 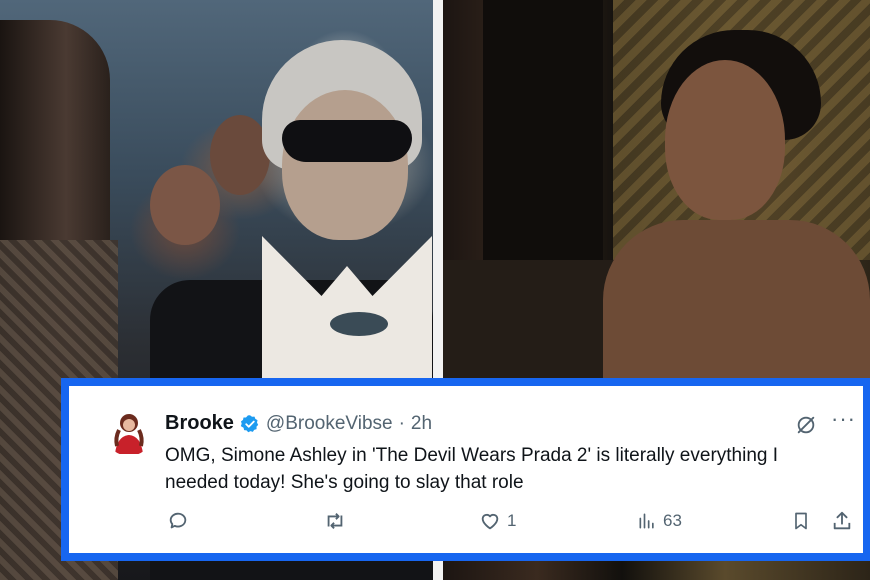 I want to click on tweet-header: Brooke @BrookeVibse · 2h, so click(x=298, y=423).